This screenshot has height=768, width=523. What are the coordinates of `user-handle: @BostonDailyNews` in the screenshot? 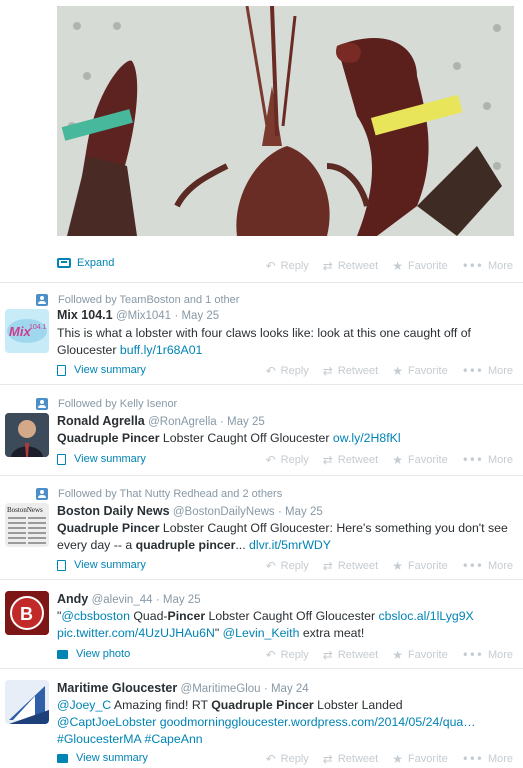 It's located at (224, 512).